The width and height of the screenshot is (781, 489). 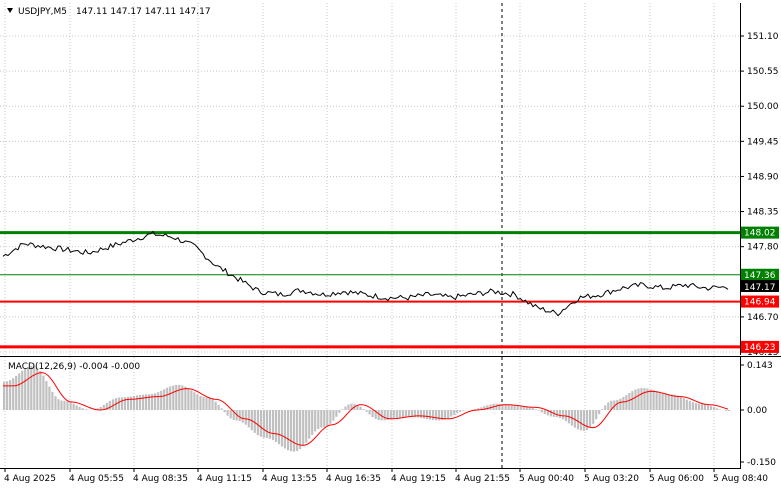 I want to click on level-tag-label: 147.36, so click(x=760, y=276).